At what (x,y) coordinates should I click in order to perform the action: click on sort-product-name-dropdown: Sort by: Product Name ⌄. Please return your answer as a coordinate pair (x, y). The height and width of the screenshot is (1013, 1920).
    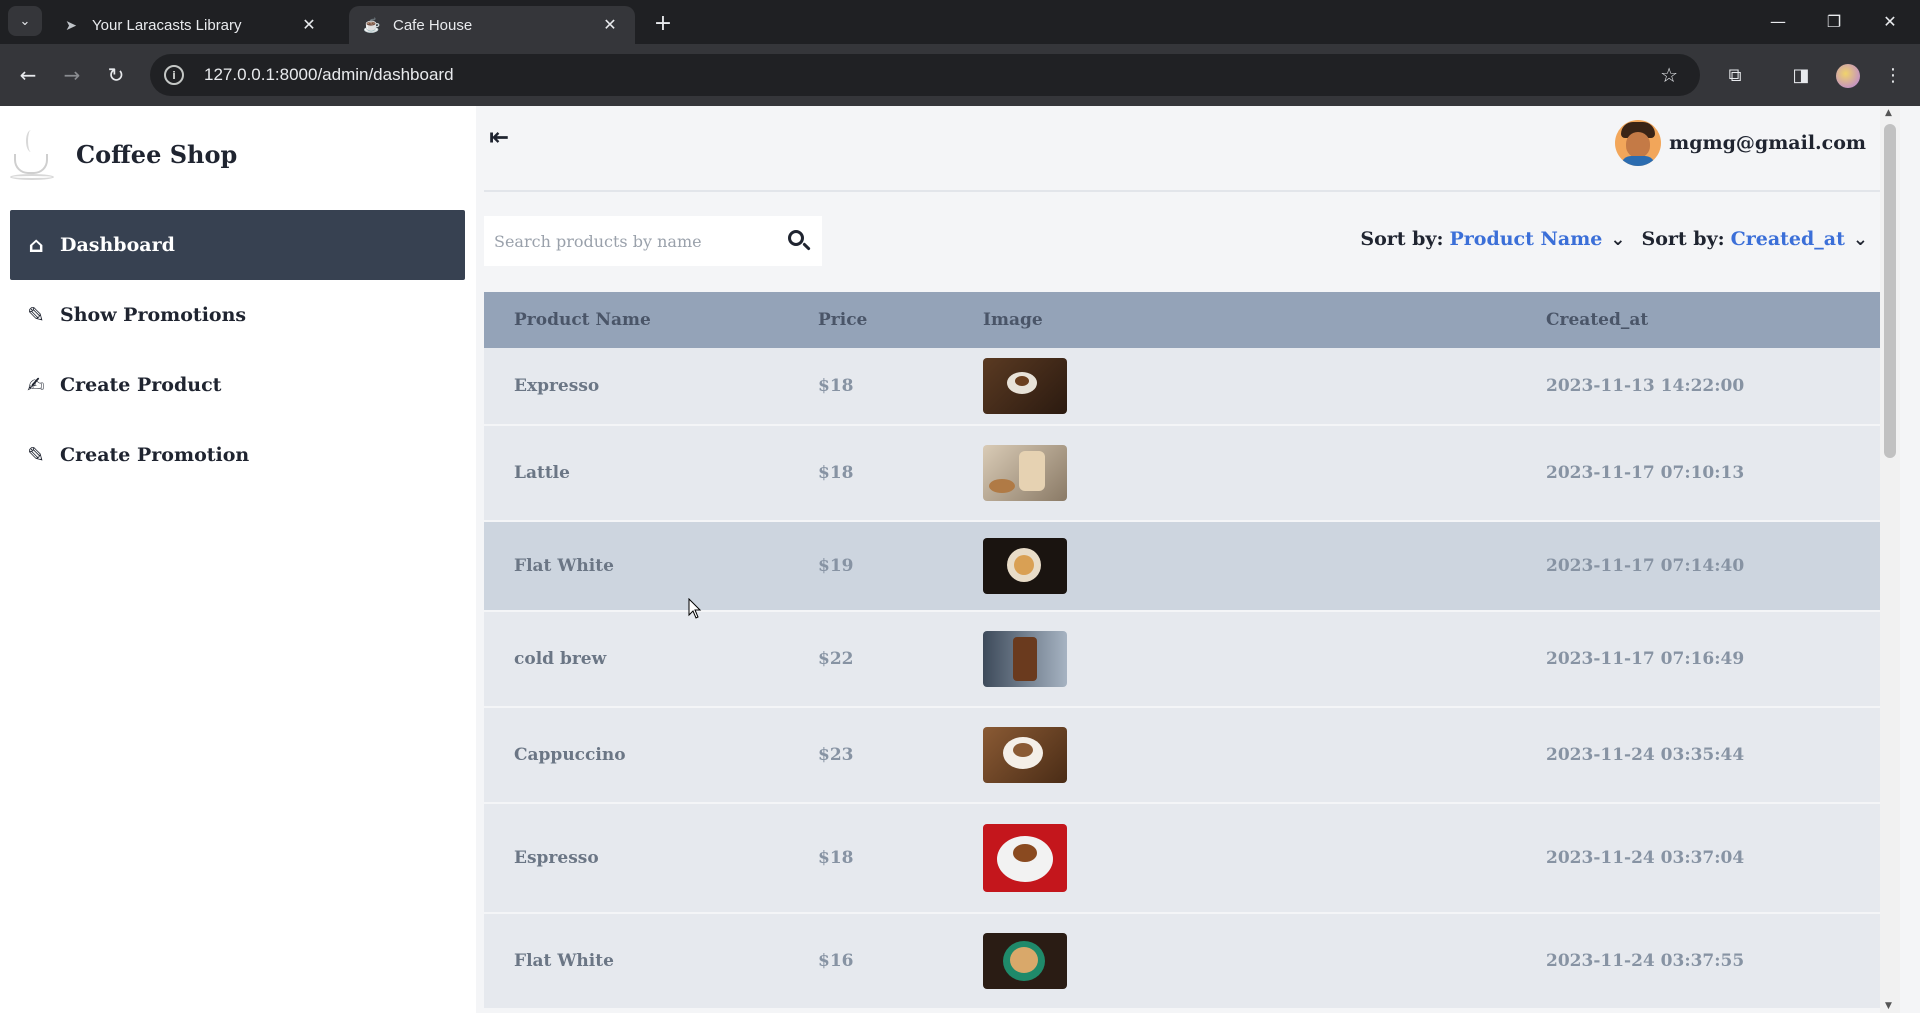
    Looking at the image, I should click on (1492, 239).